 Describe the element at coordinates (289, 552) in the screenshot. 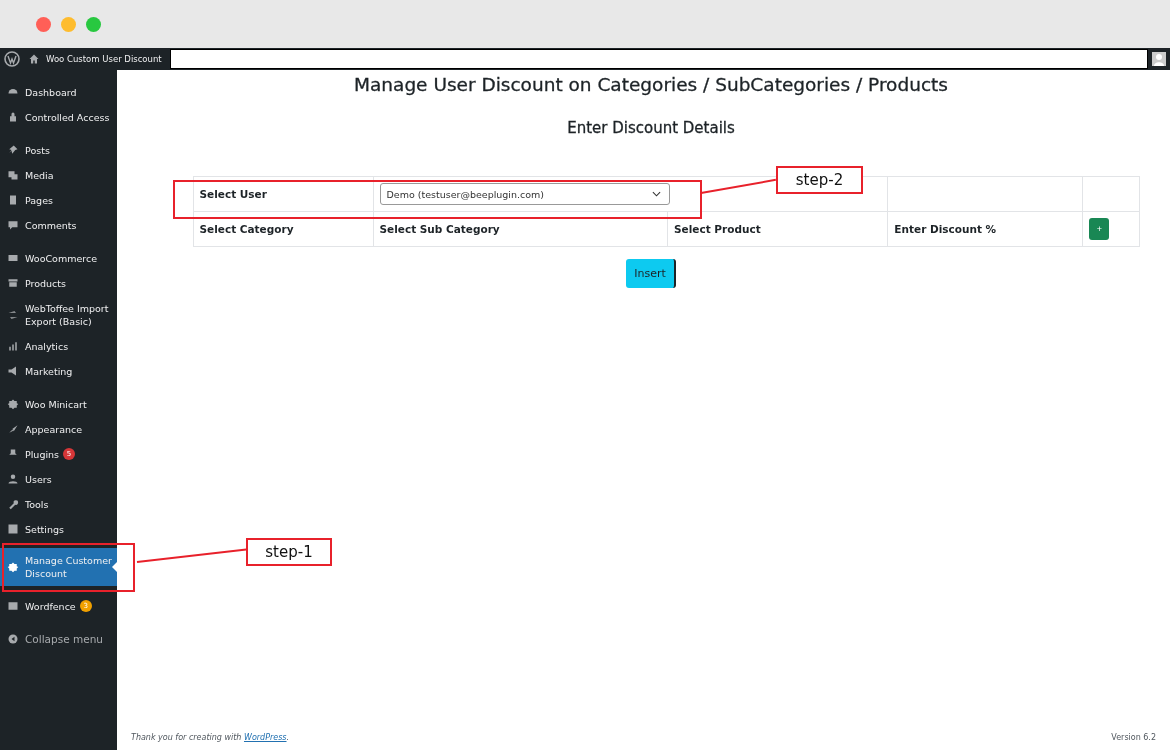

I see `step-callout: step-1` at that location.